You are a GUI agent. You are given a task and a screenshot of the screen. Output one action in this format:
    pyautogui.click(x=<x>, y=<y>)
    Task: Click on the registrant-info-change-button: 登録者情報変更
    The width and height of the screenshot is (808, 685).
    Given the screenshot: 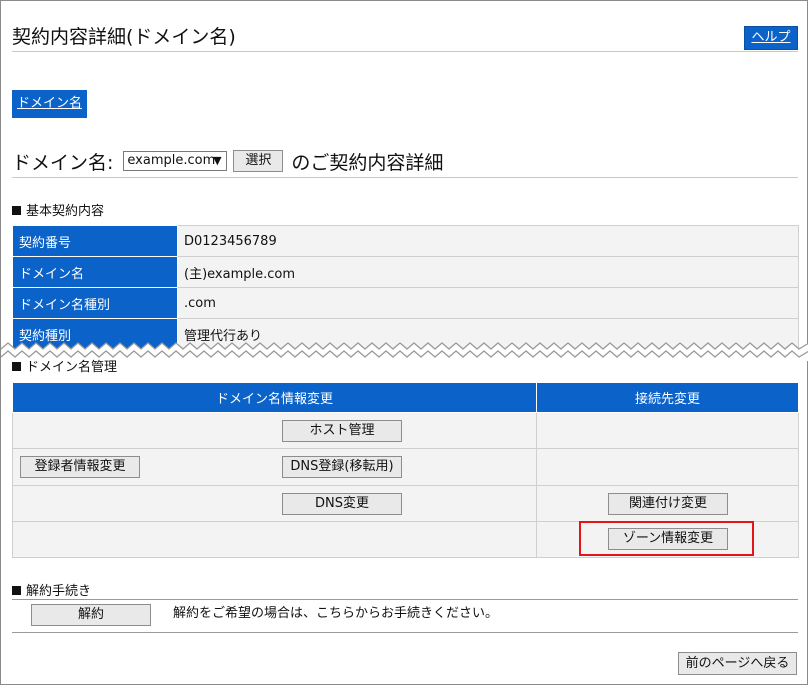 What is the action you would take?
    pyautogui.click(x=80, y=467)
    